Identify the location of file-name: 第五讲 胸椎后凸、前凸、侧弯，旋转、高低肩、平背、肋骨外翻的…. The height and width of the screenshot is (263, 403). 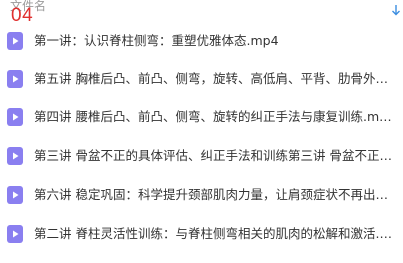
(214, 78).